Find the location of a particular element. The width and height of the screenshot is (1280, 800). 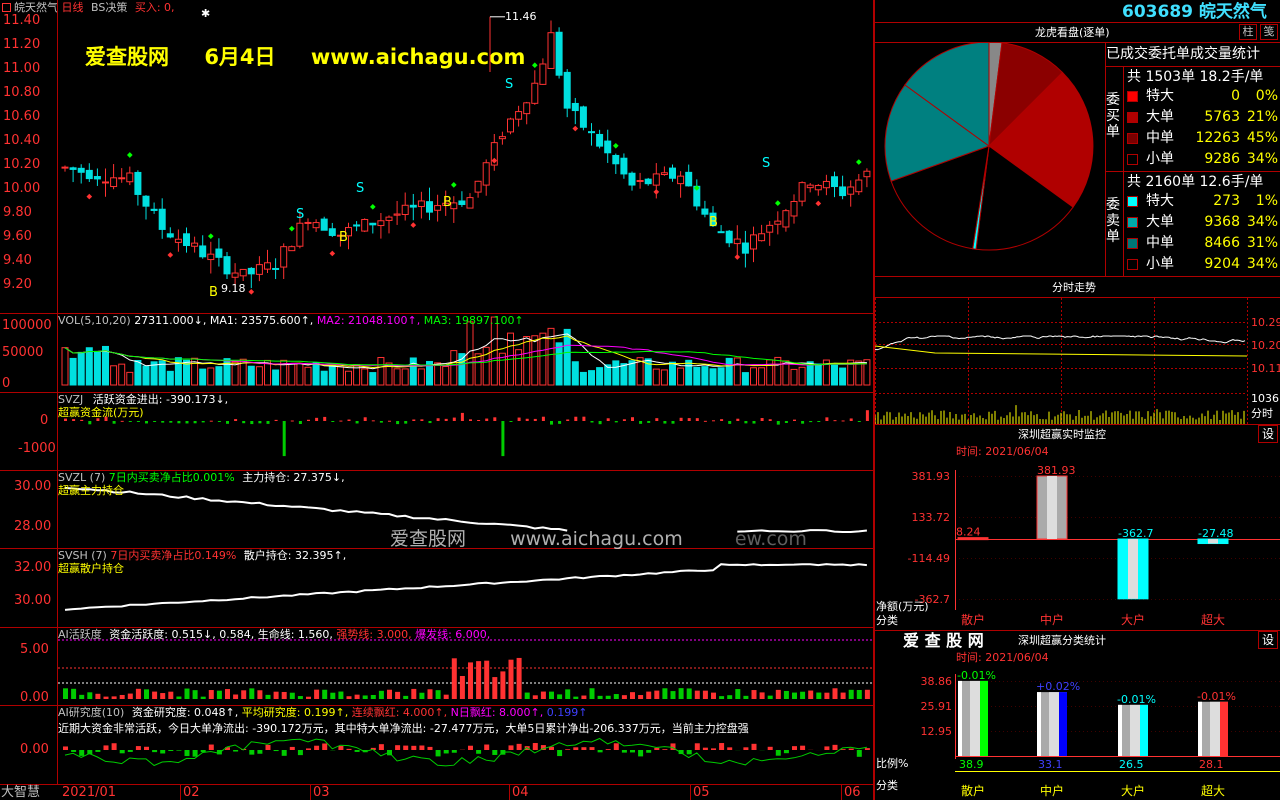

active-bar is located at coordinates (349, 697).